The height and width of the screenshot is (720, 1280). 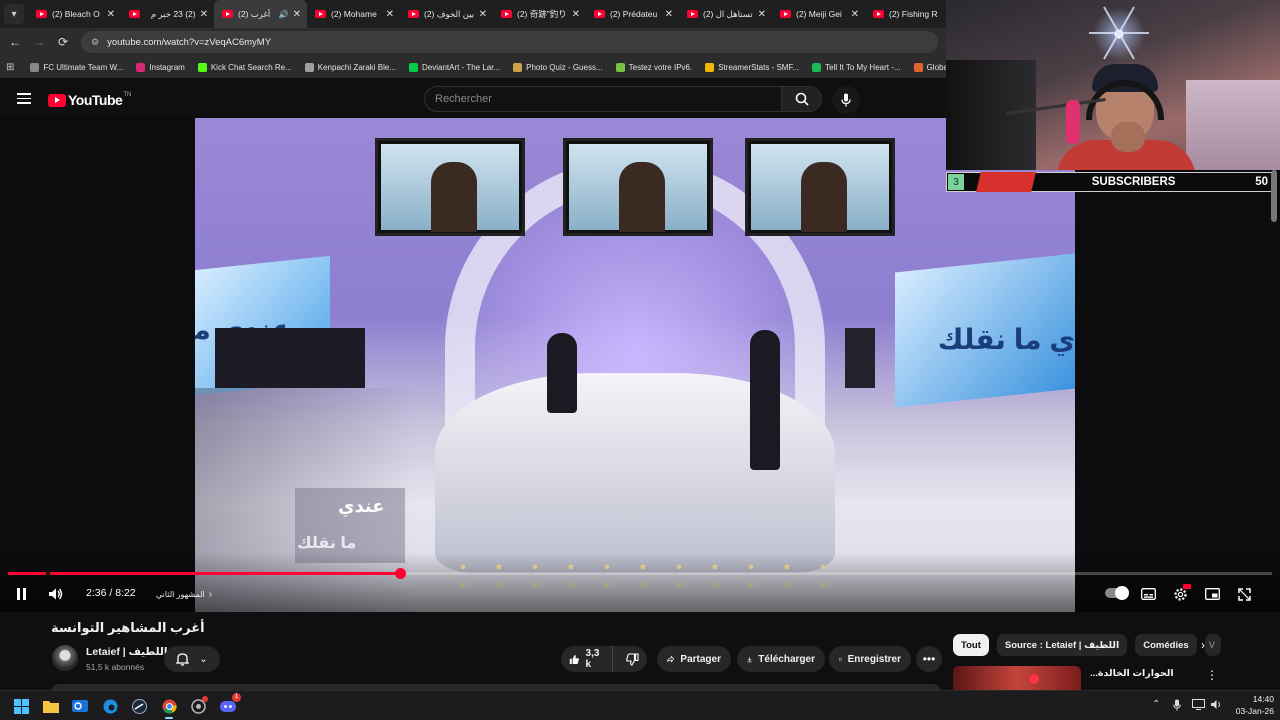 What do you see at coordinates (1148, 594) in the screenshot?
I see `subtitles-button` at bounding box center [1148, 594].